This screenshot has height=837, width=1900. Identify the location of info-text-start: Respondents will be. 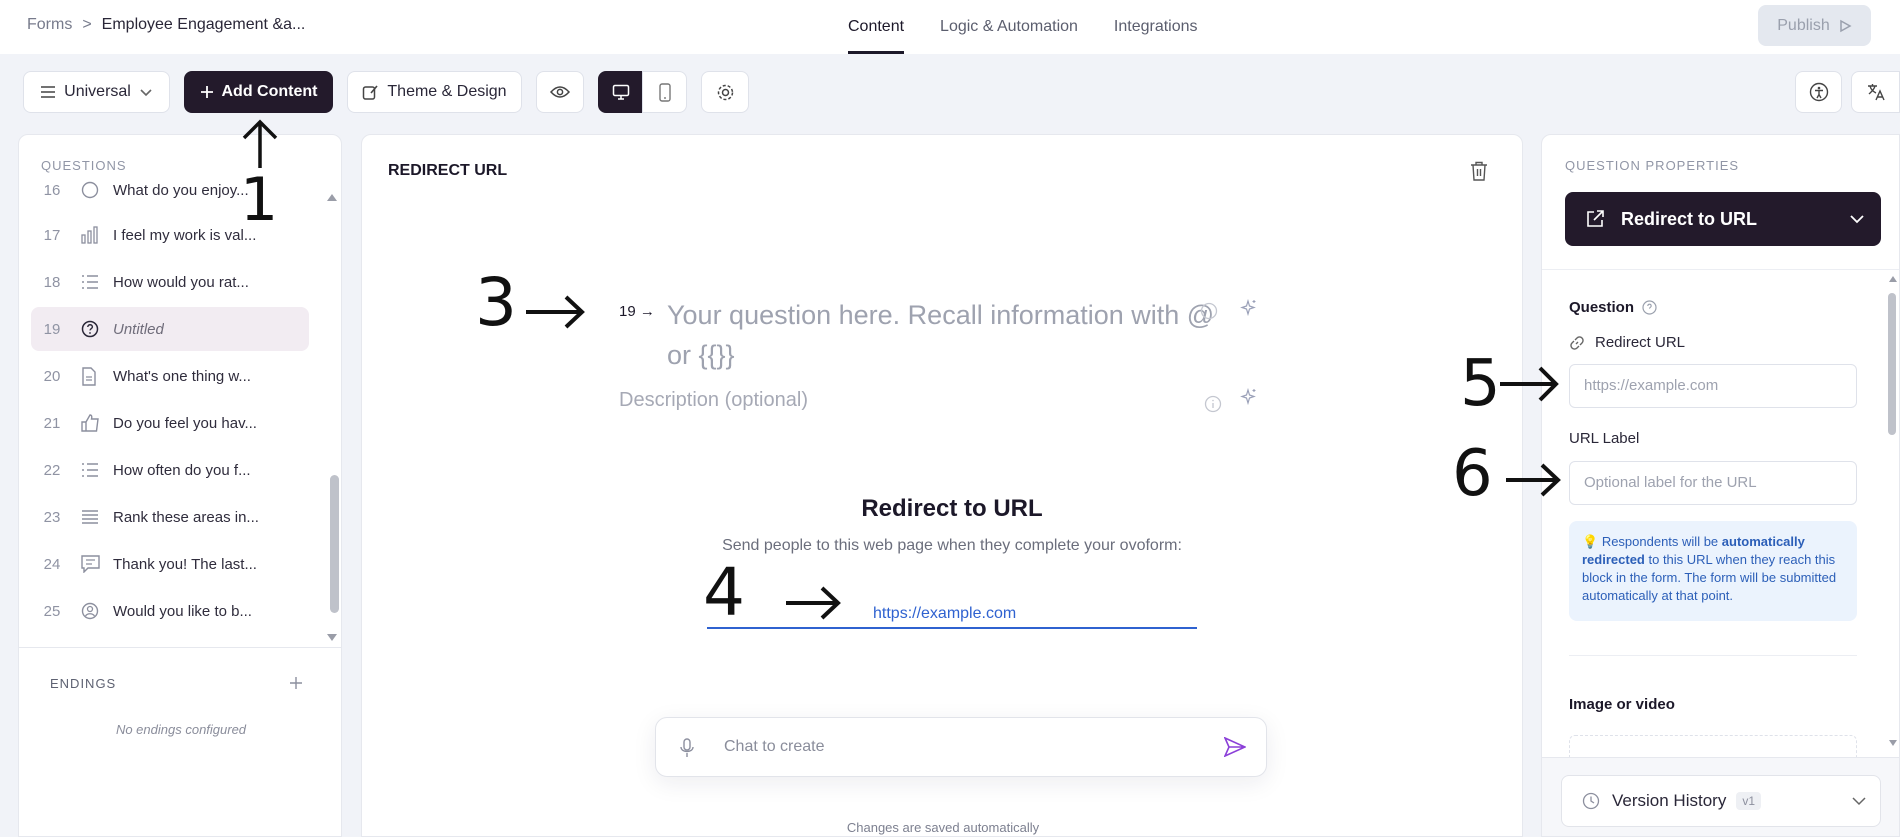
(1661, 541).